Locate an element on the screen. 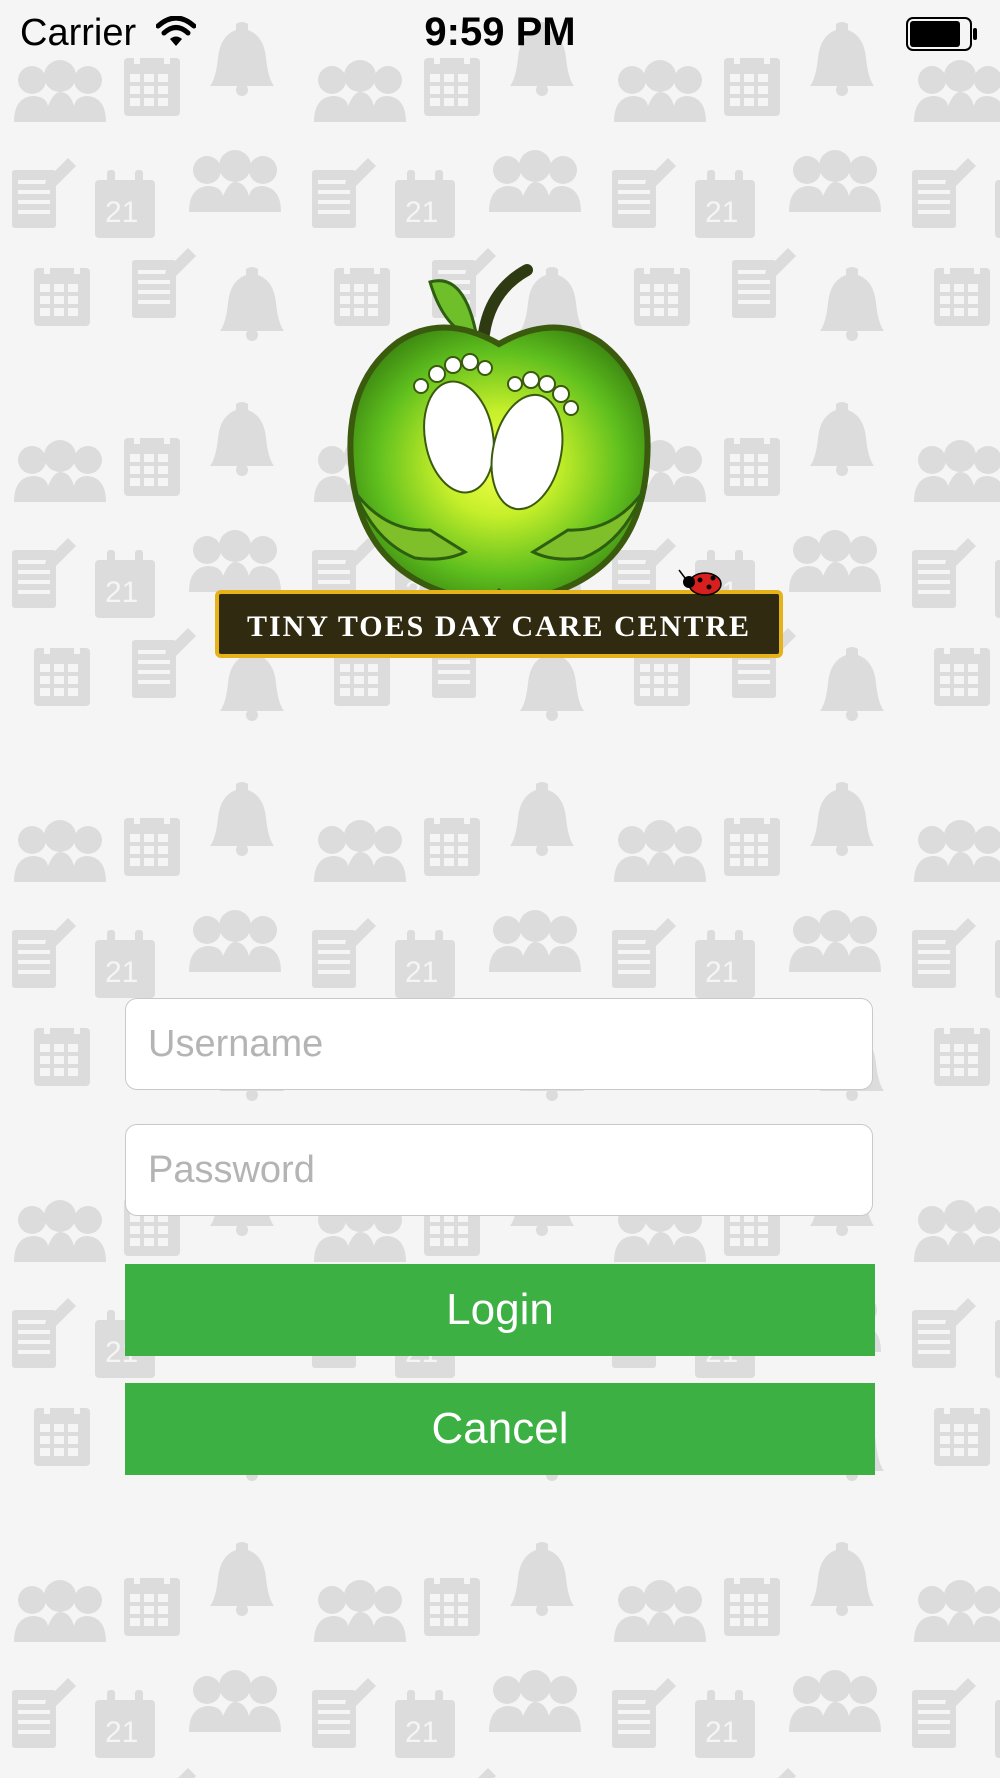  password-field is located at coordinates (499, 1170).